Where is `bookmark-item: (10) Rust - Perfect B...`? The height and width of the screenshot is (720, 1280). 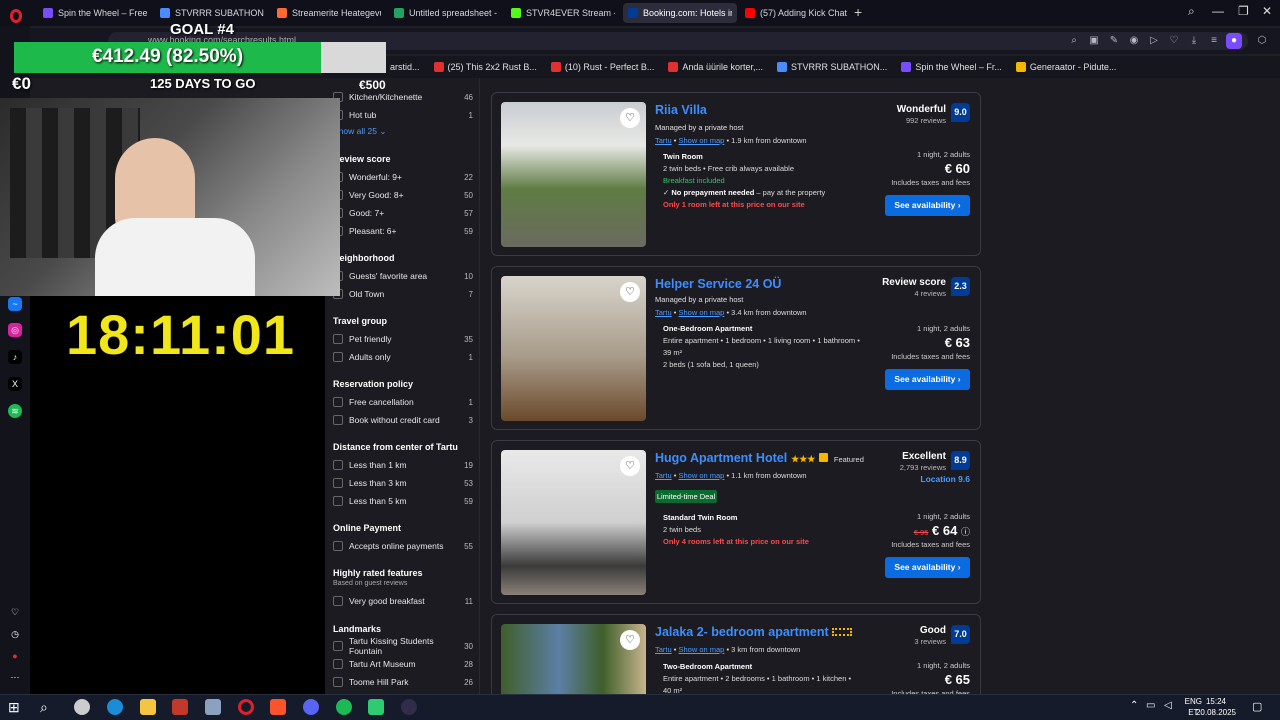 bookmark-item: (10) Rust - Perfect B... is located at coordinates (602, 67).